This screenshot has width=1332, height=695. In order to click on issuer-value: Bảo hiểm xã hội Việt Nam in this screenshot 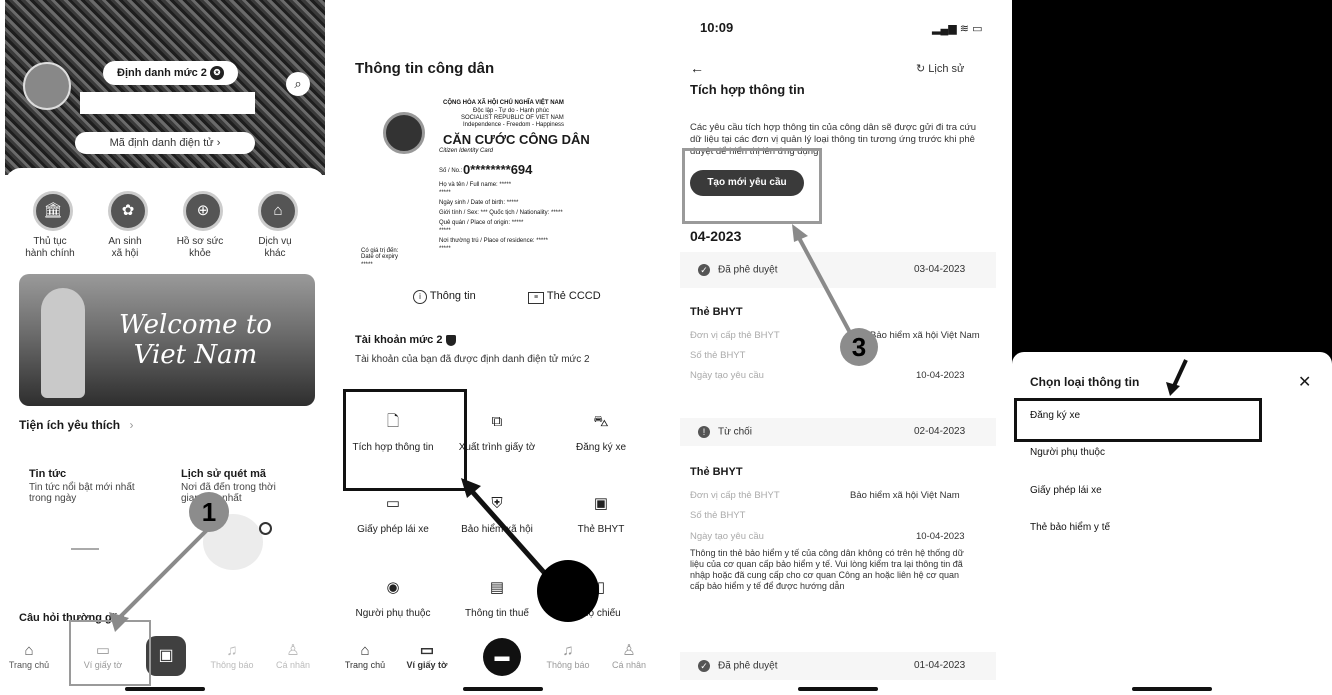, I will do `click(905, 495)`.